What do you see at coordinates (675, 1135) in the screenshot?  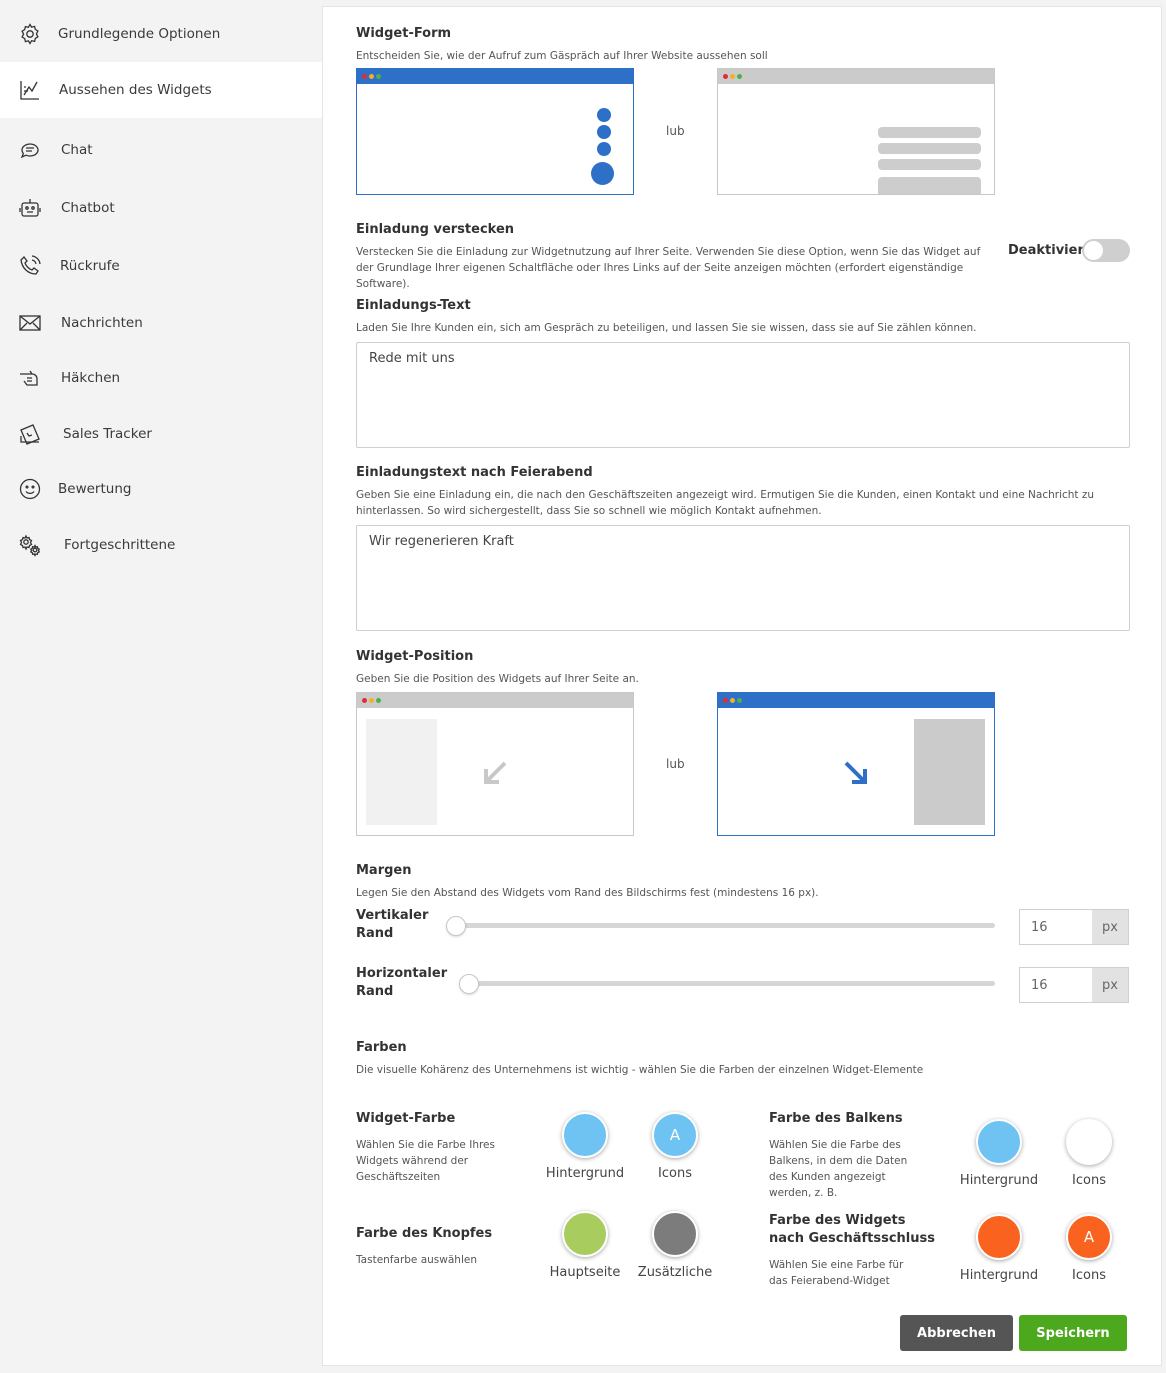 I see `widget-color-icons-swatch: A` at bounding box center [675, 1135].